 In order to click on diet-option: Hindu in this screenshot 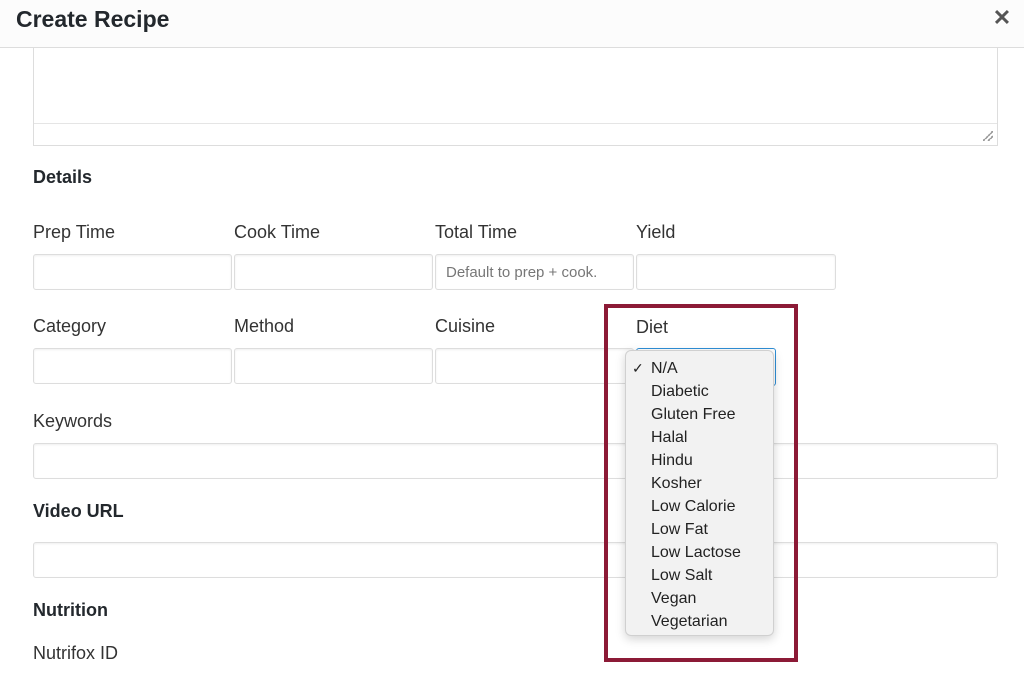, I will do `click(672, 460)`.